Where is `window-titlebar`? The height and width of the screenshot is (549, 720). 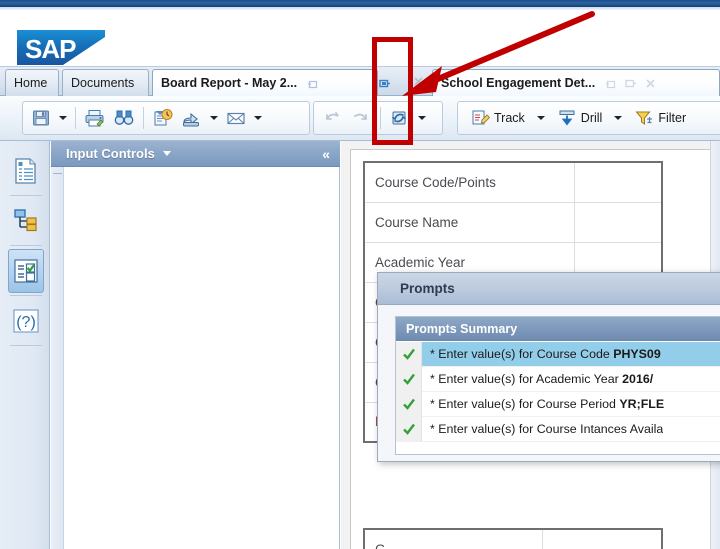 window-titlebar is located at coordinates (360, 3).